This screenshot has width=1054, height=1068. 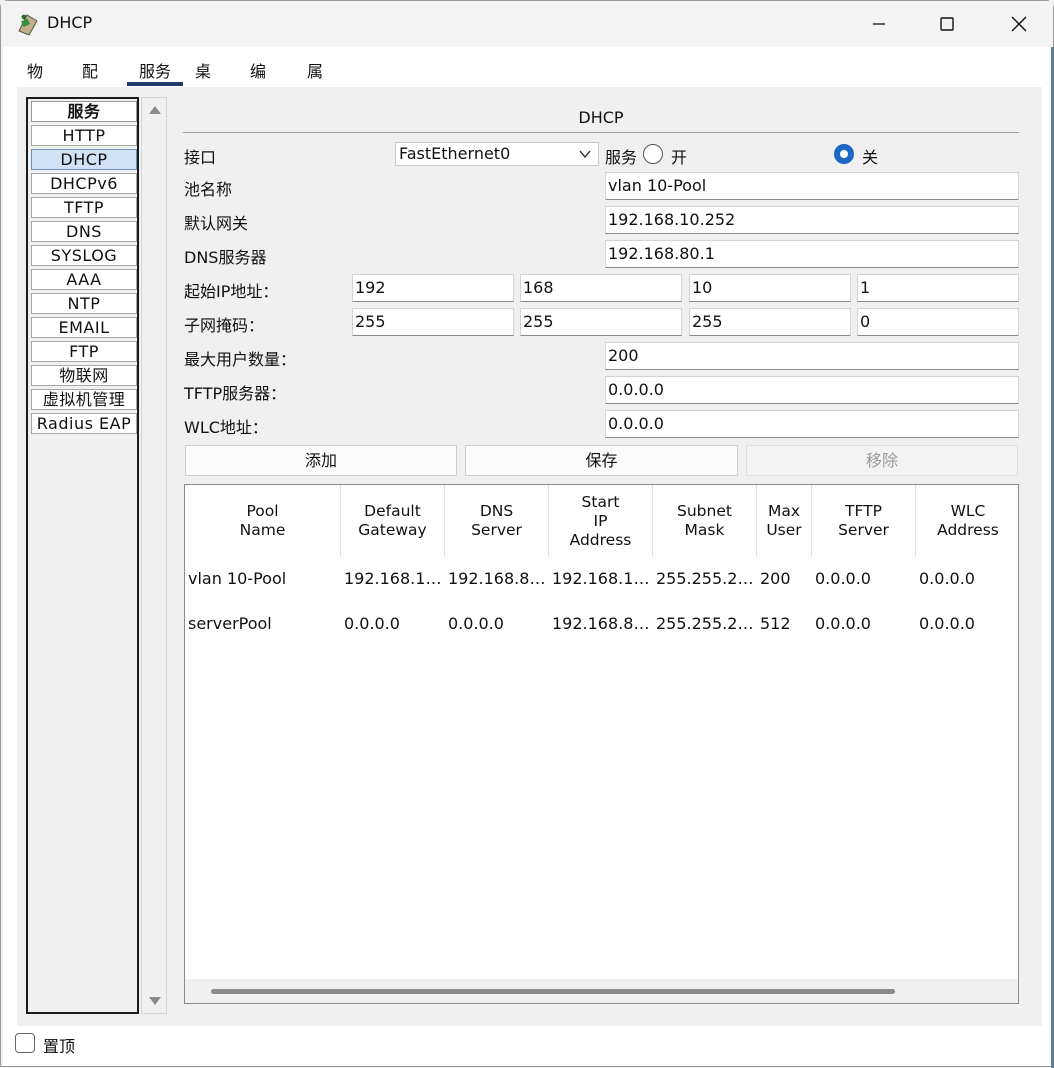 I want to click on sidebar-item-ftp: FTP, so click(x=84, y=351).